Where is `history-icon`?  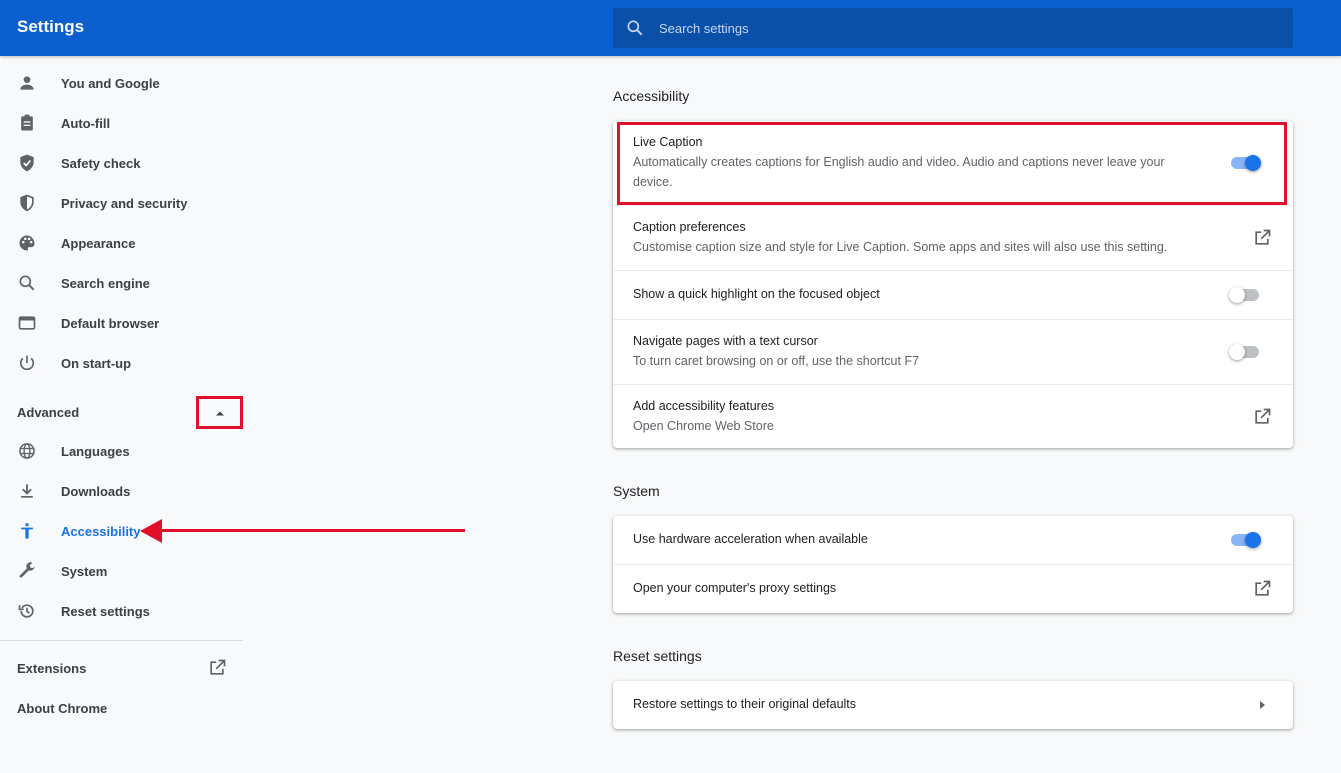 history-icon is located at coordinates (26, 611).